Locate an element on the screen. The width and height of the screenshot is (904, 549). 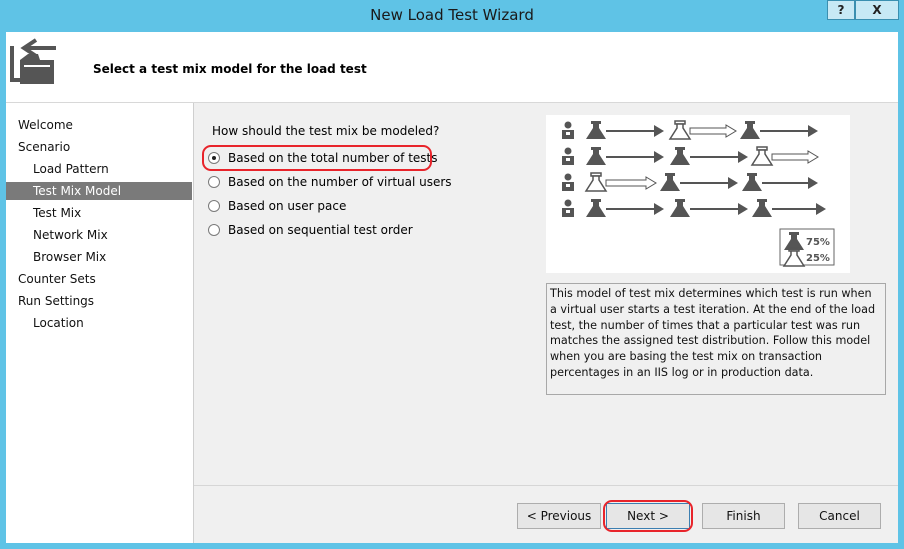
highlight-ring is located at coordinates (317, 158).